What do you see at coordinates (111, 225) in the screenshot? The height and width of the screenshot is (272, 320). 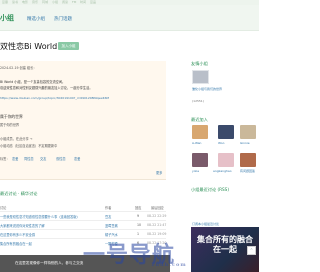 I see `discussion-author: 蓝莓豆酱` at bounding box center [111, 225].